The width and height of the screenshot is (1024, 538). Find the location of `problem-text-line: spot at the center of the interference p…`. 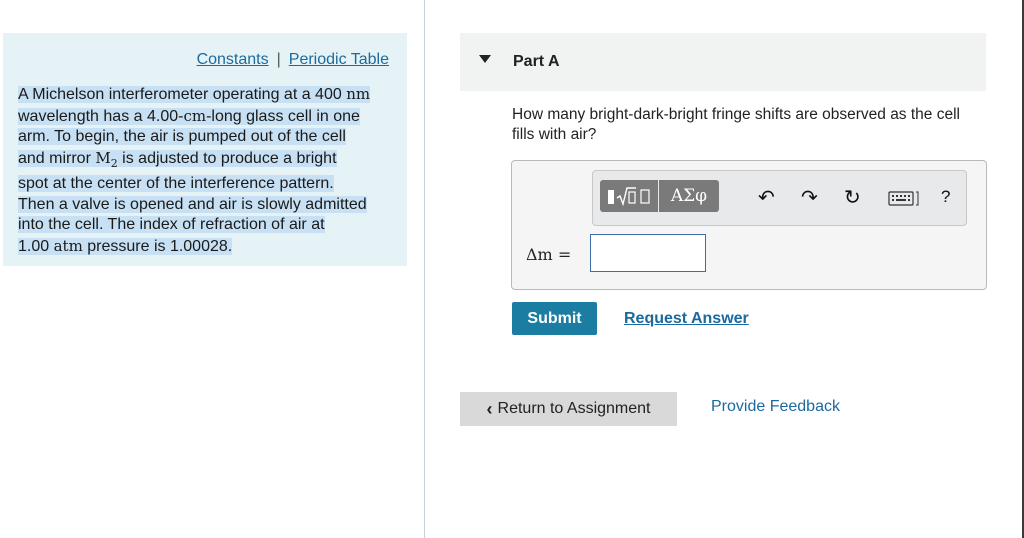

problem-text-line: spot at the center of the interference p… is located at coordinates (176, 183).